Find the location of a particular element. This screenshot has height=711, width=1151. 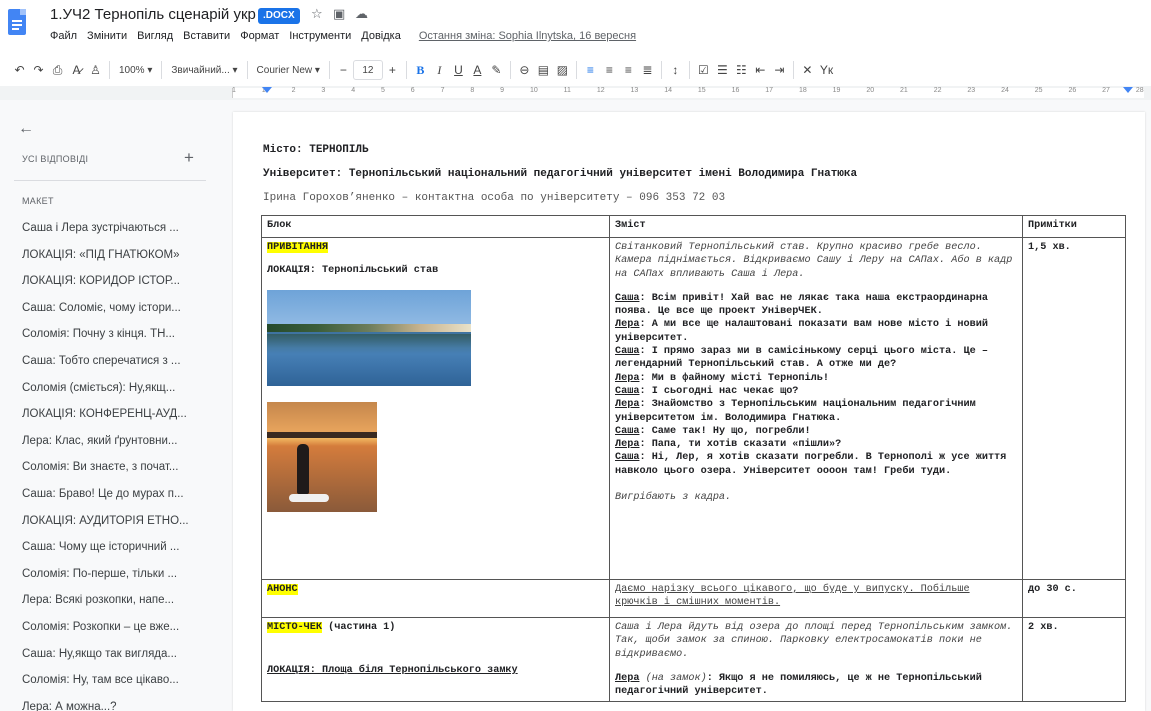

highlight-icon: ✎ is located at coordinates (496, 70).